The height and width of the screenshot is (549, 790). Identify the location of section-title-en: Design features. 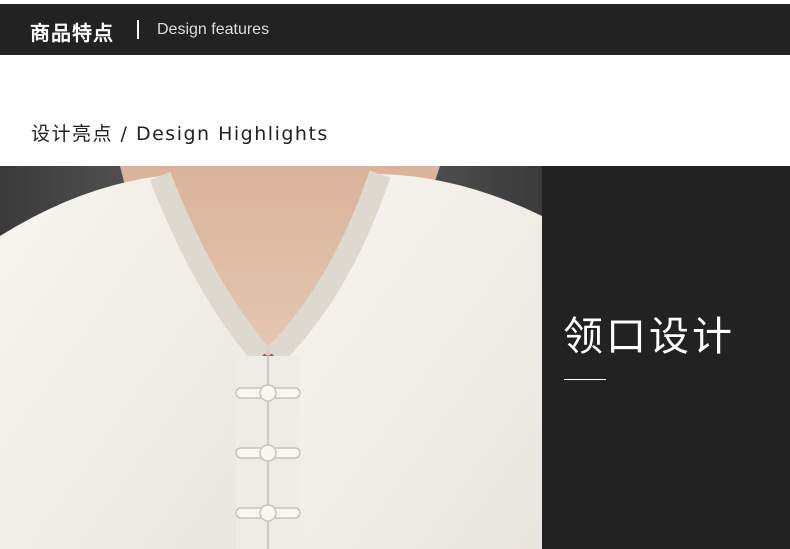
(213, 29).